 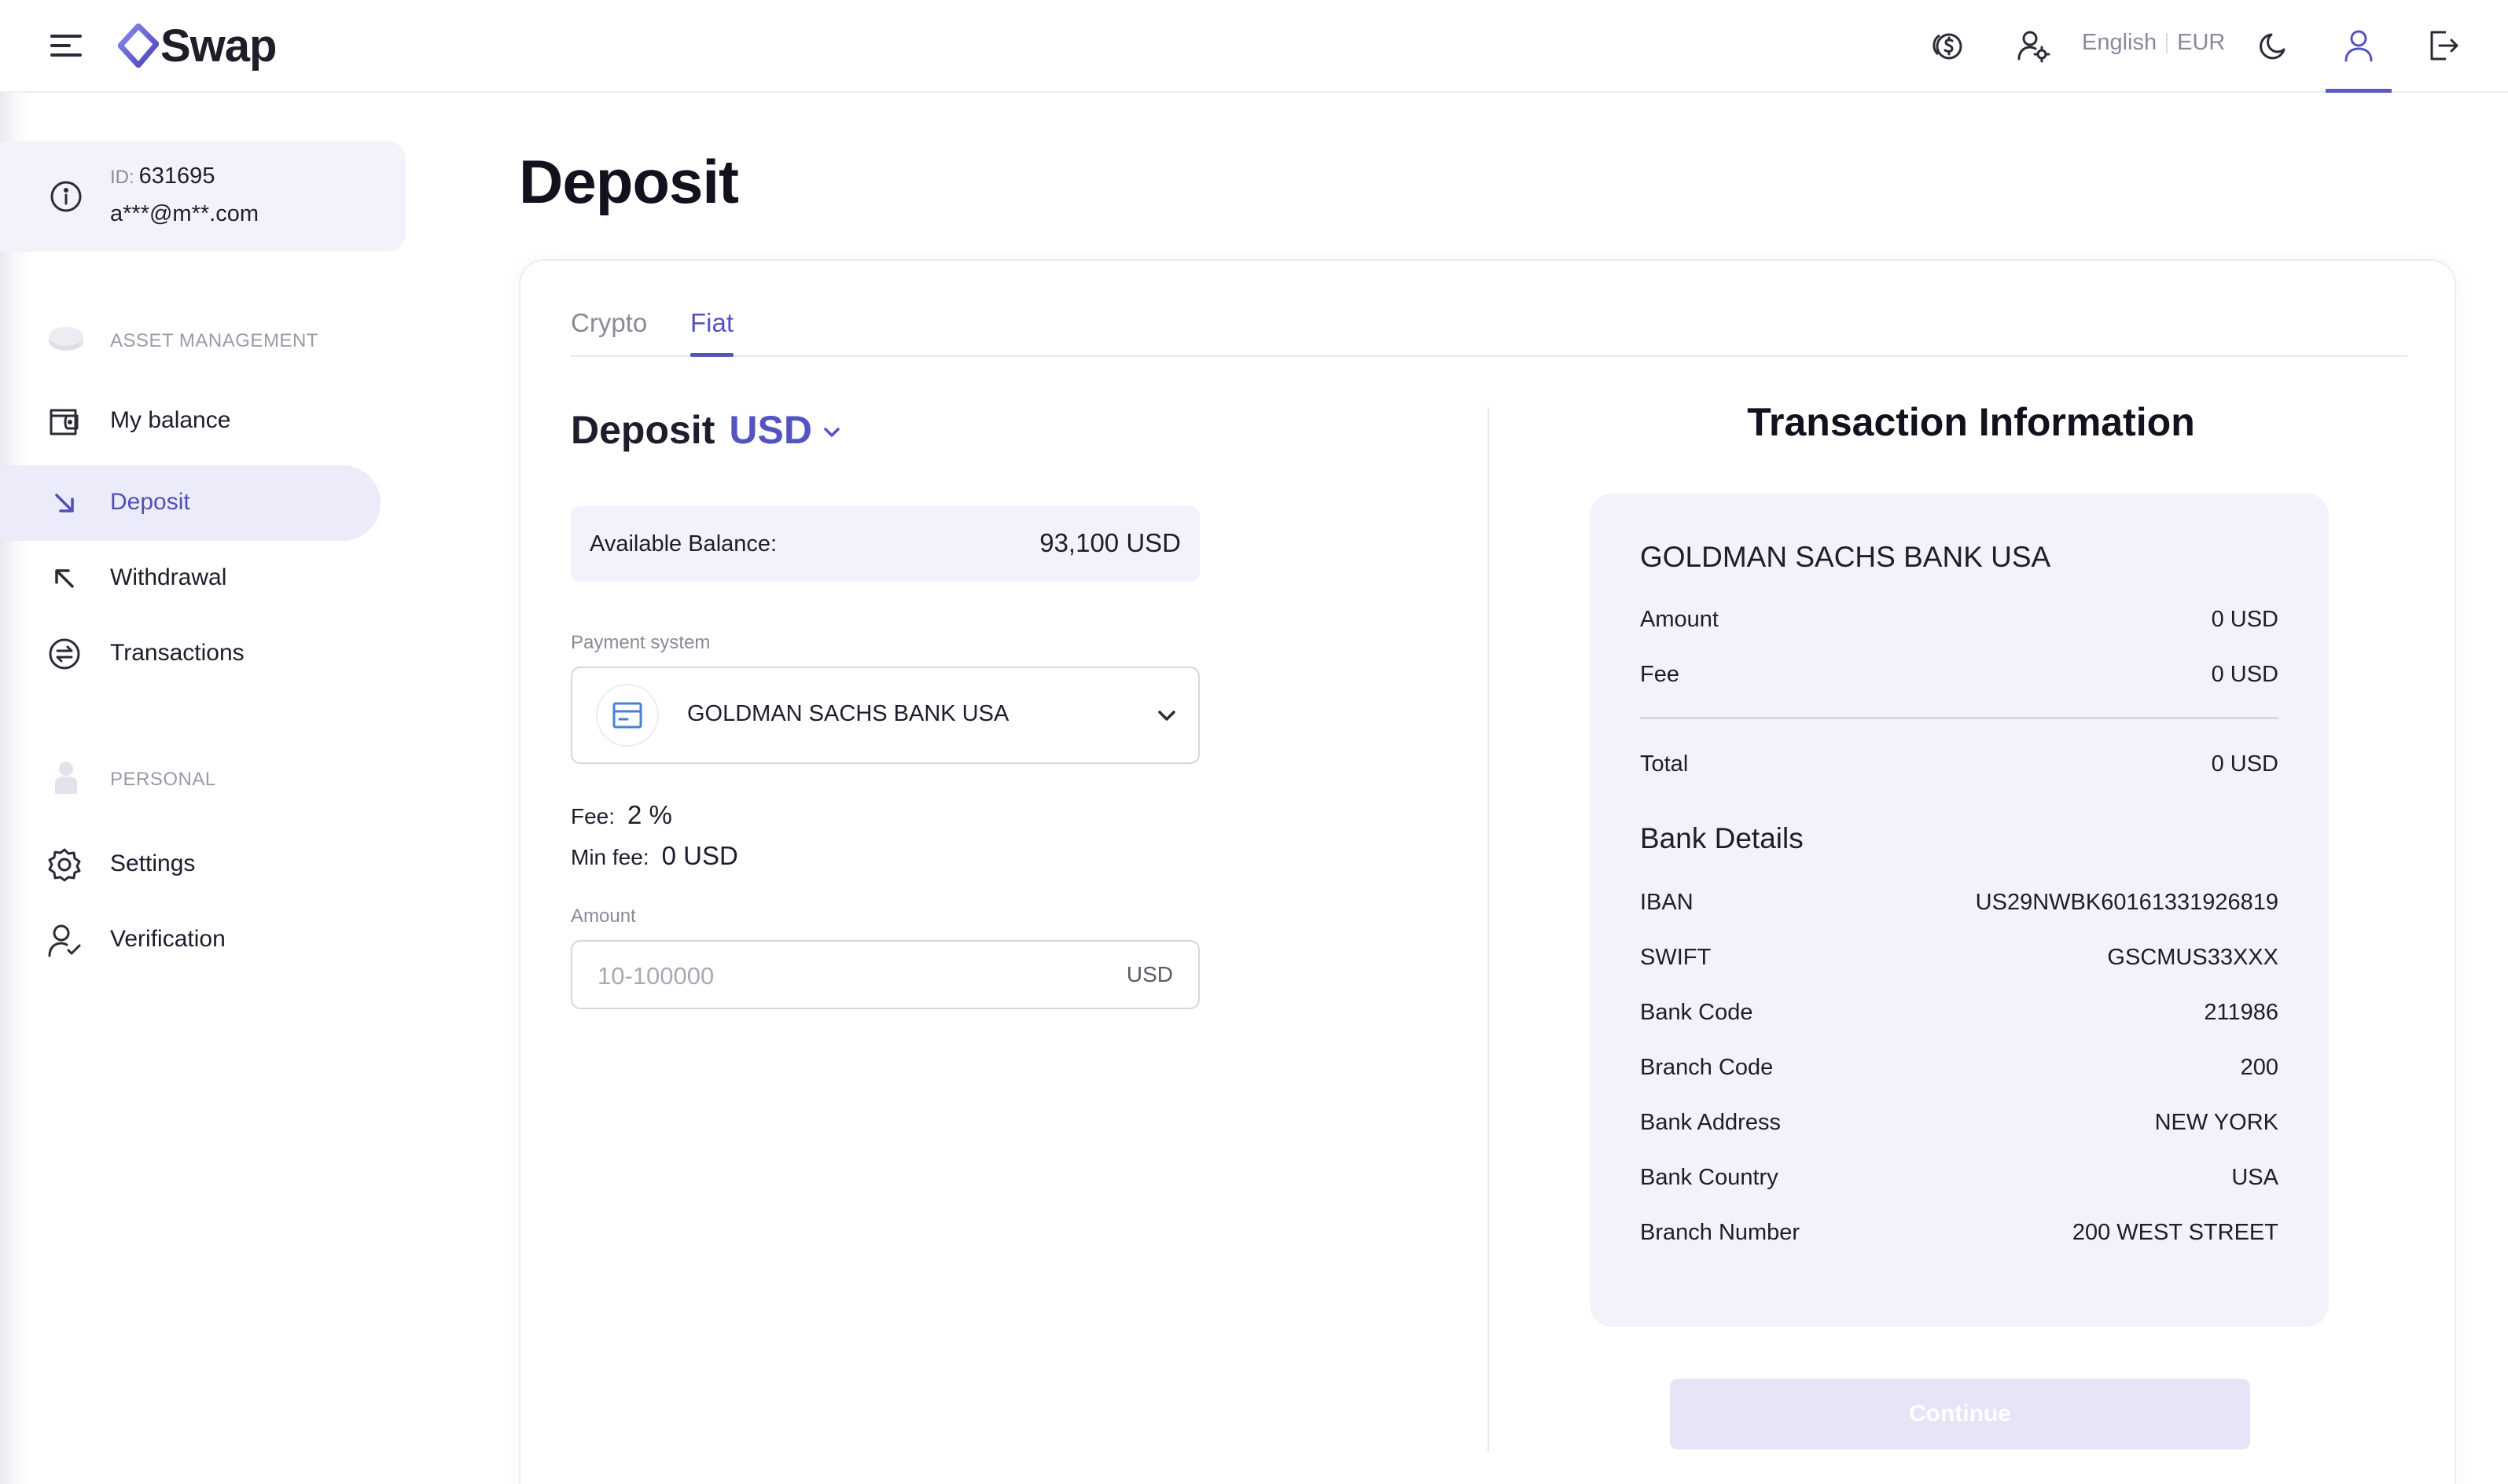 I want to click on bank-card-icon, so click(x=627, y=715).